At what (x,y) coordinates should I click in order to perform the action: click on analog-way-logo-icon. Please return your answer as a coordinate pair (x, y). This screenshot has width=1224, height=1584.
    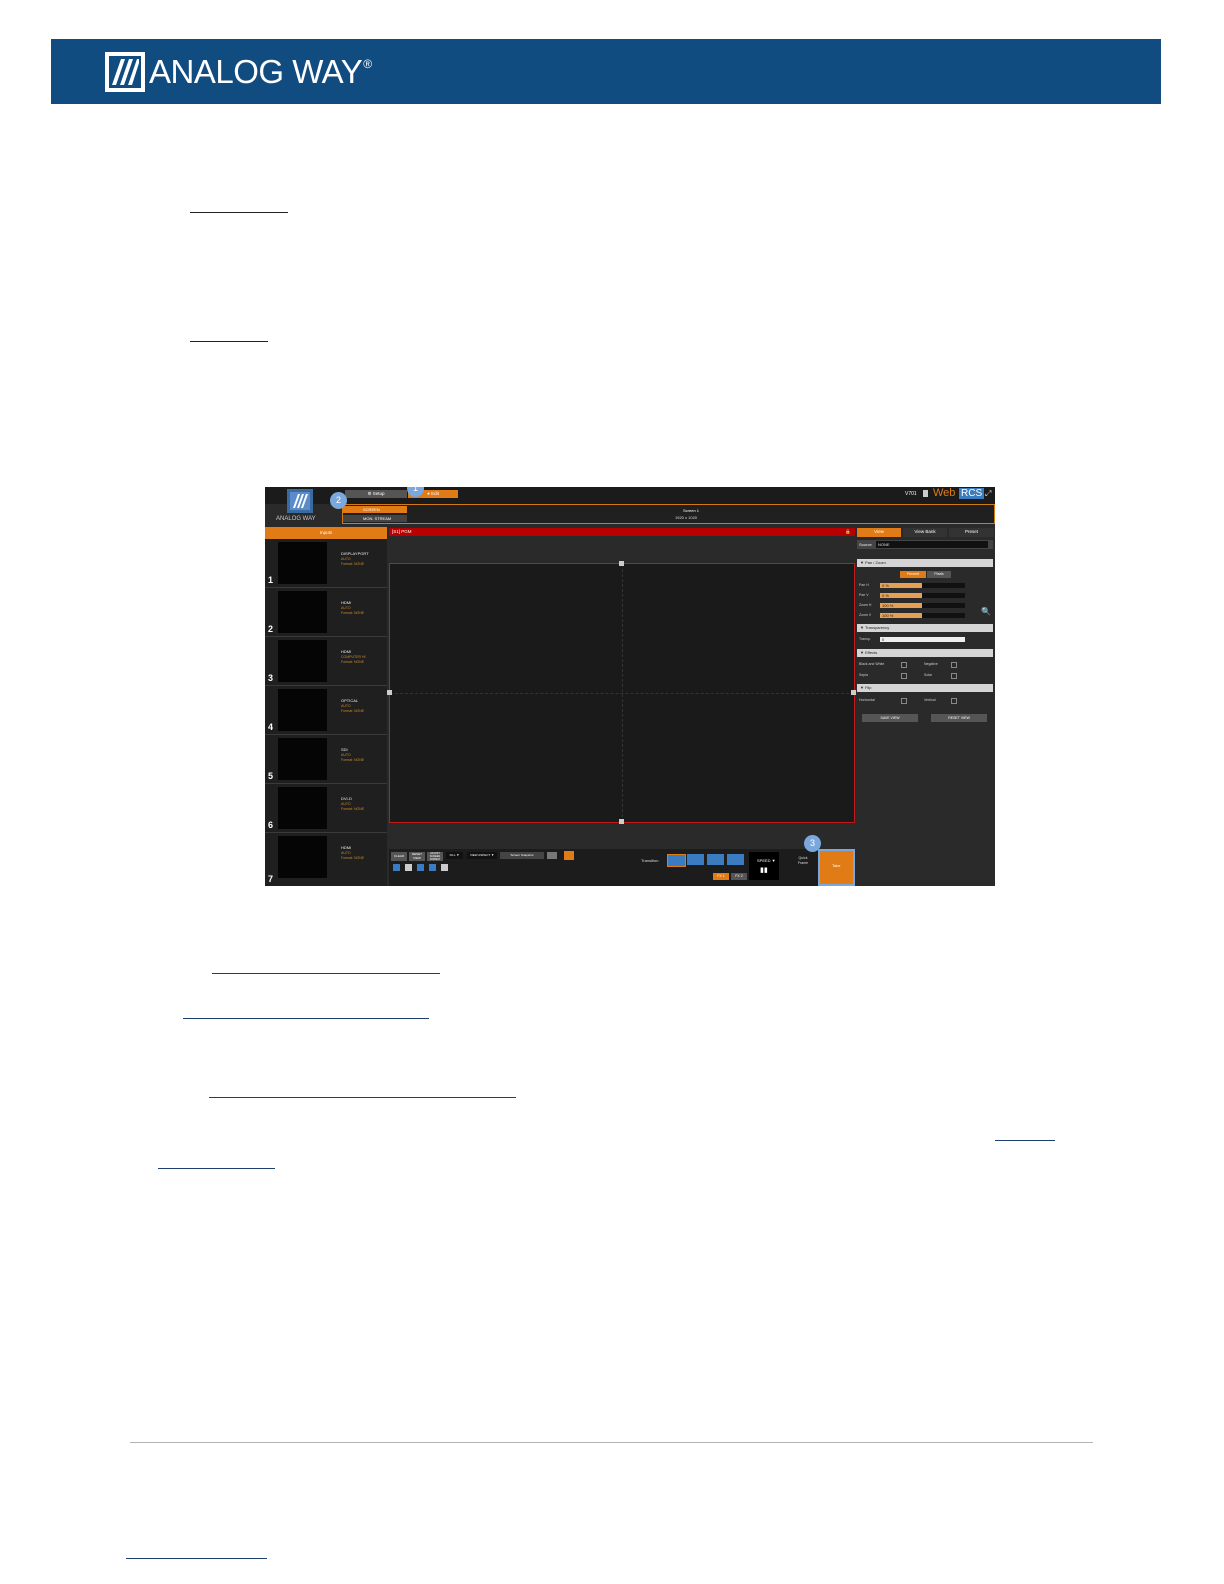
    Looking at the image, I should click on (125, 72).